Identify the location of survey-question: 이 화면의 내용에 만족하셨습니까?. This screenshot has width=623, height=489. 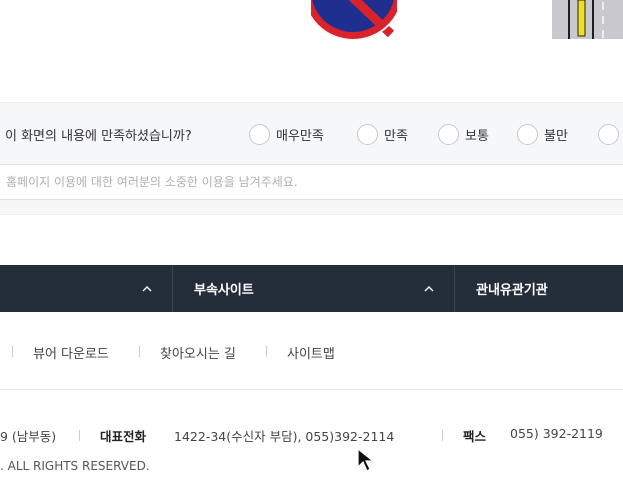
(98, 136).